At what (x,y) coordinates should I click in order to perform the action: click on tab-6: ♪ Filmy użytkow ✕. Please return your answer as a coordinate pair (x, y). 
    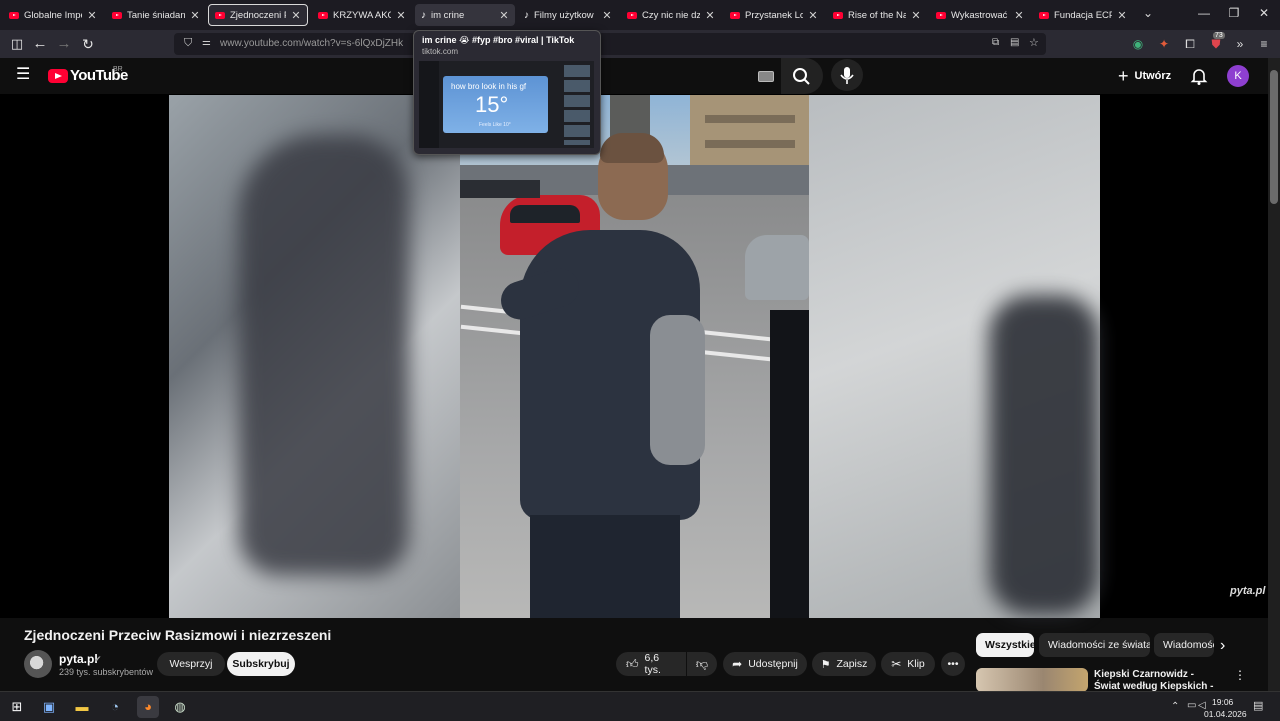
    Looking at the image, I should click on (568, 15).